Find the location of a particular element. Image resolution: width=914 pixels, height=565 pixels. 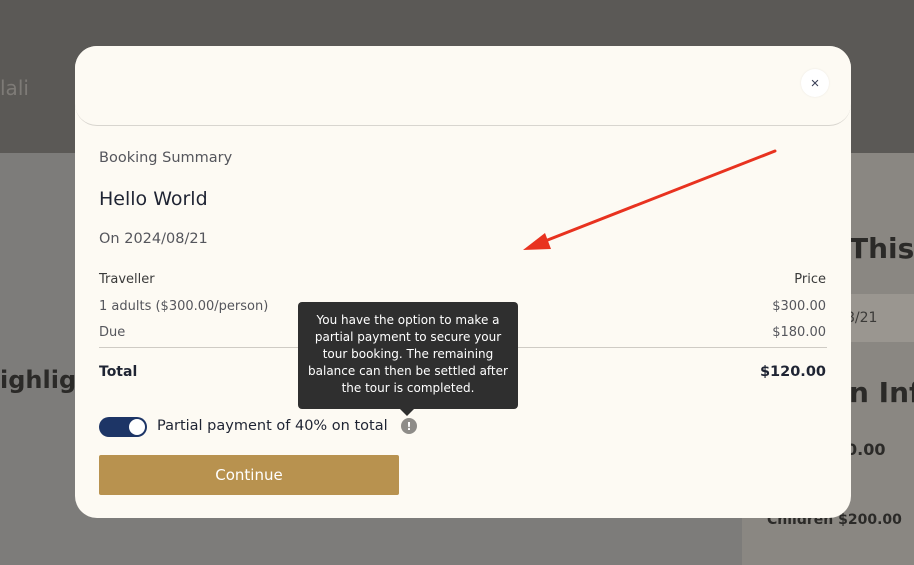

info-icon: ! is located at coordinates (409, 426).